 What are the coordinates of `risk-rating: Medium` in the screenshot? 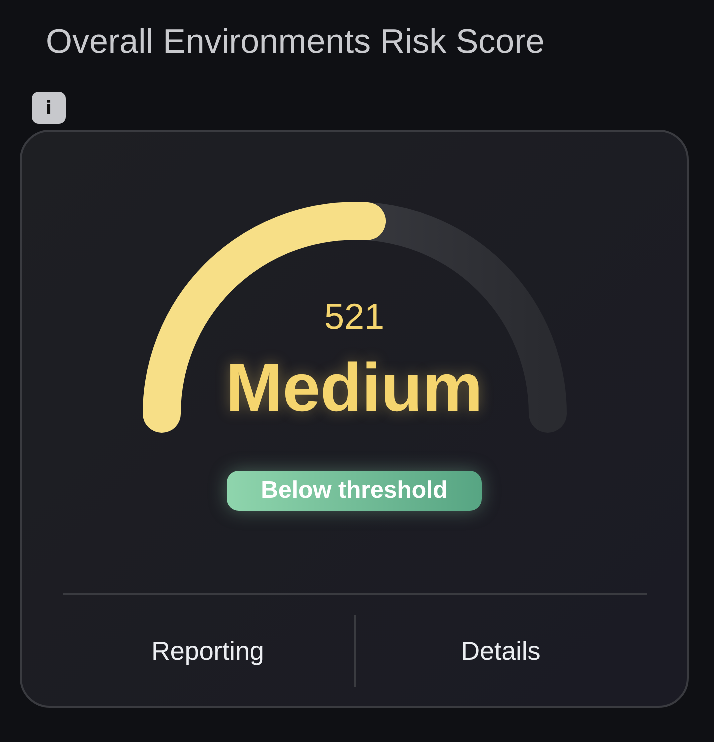 It's located at (354, 388).